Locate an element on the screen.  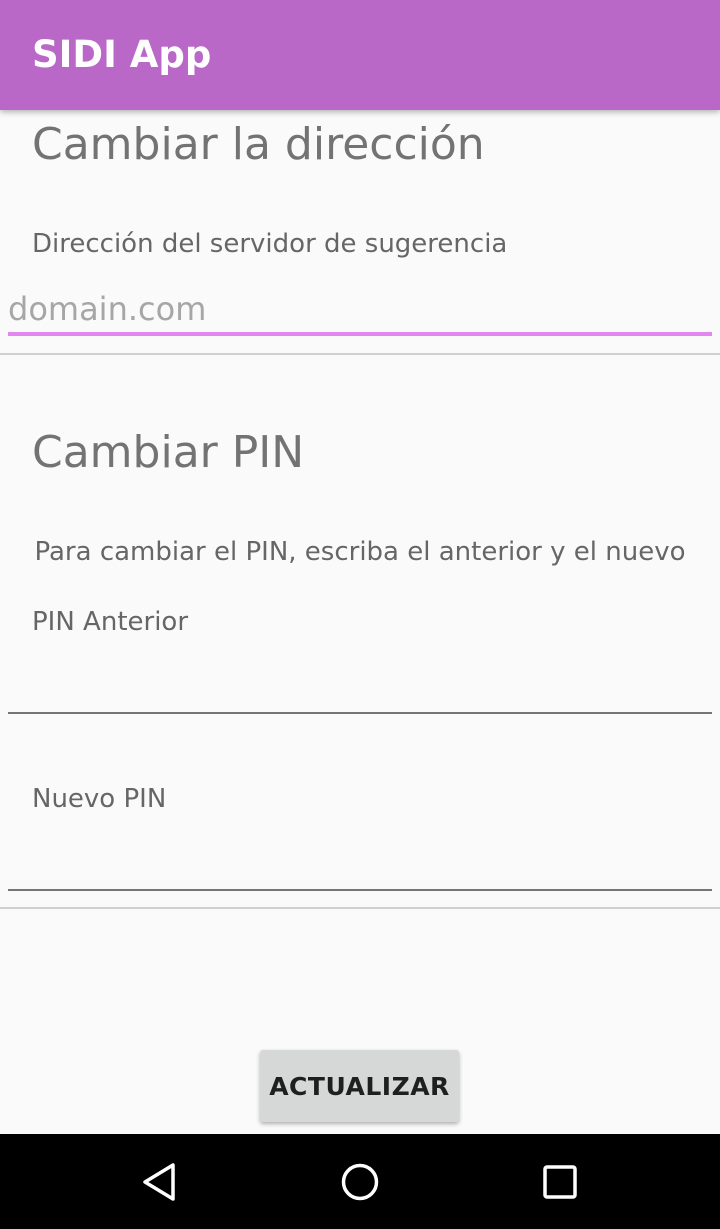
back-button is located at coordinates (160, 1181).